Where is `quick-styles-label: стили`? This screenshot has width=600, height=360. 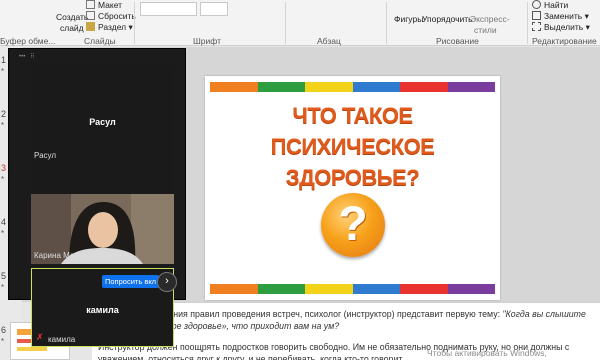 quick-styles-label: стили is located at coordinates (485, 30).